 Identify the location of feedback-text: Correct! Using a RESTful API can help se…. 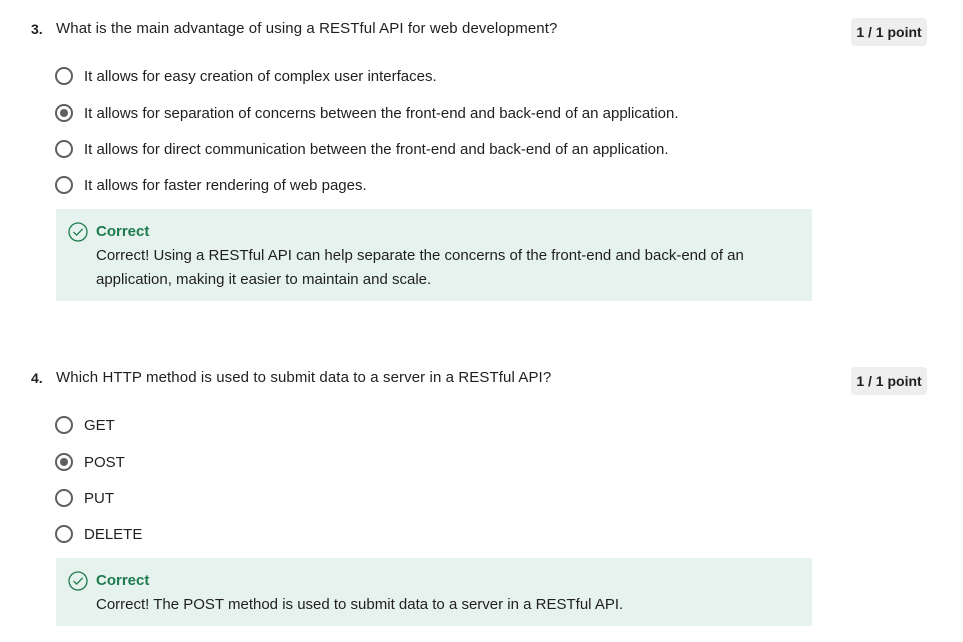
(420, 267).